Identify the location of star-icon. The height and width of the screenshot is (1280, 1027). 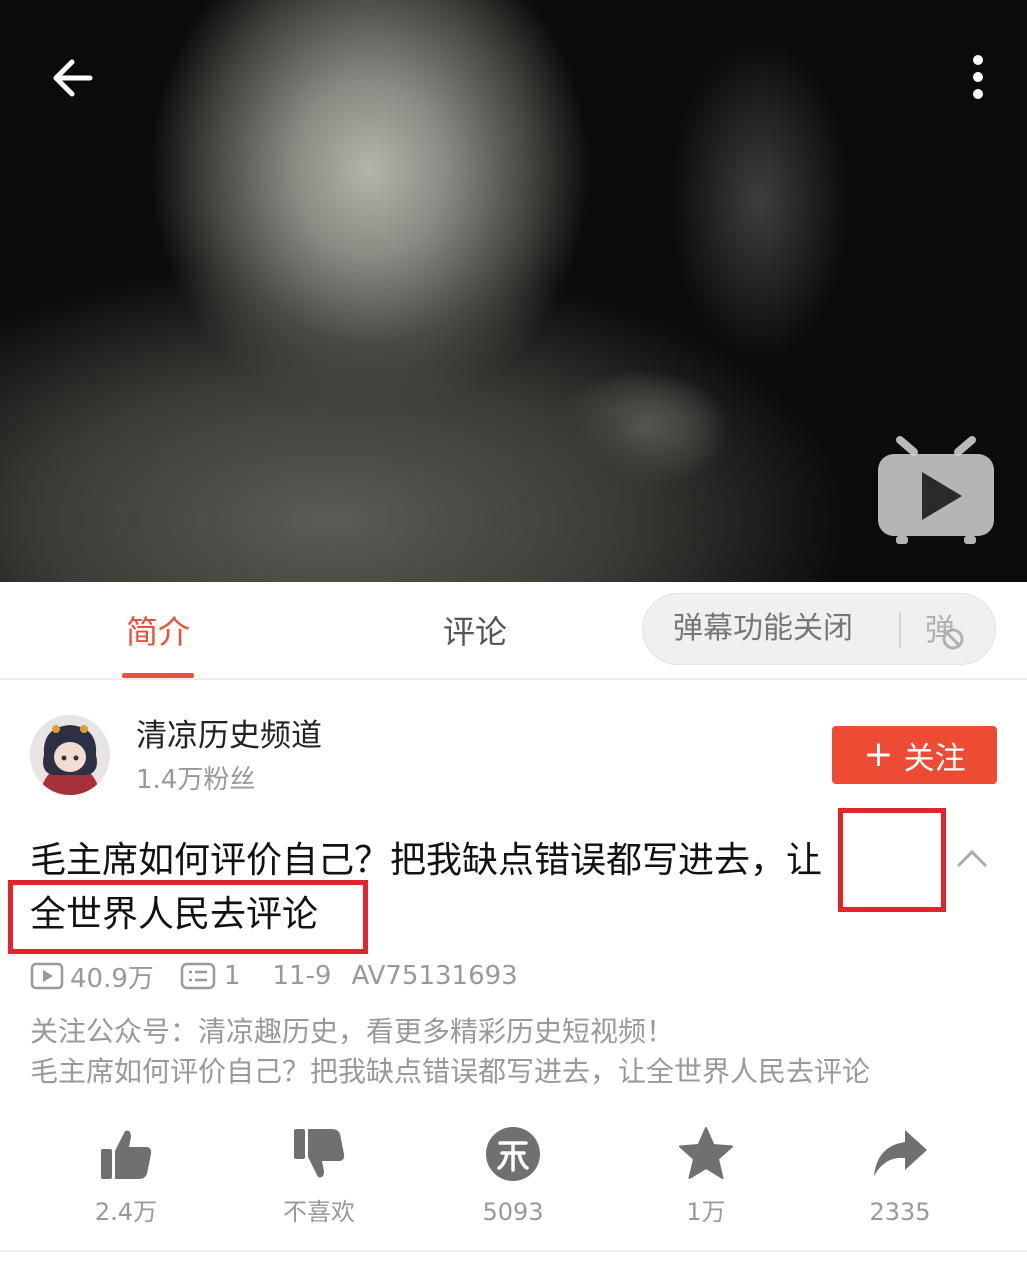
(706, 1153).